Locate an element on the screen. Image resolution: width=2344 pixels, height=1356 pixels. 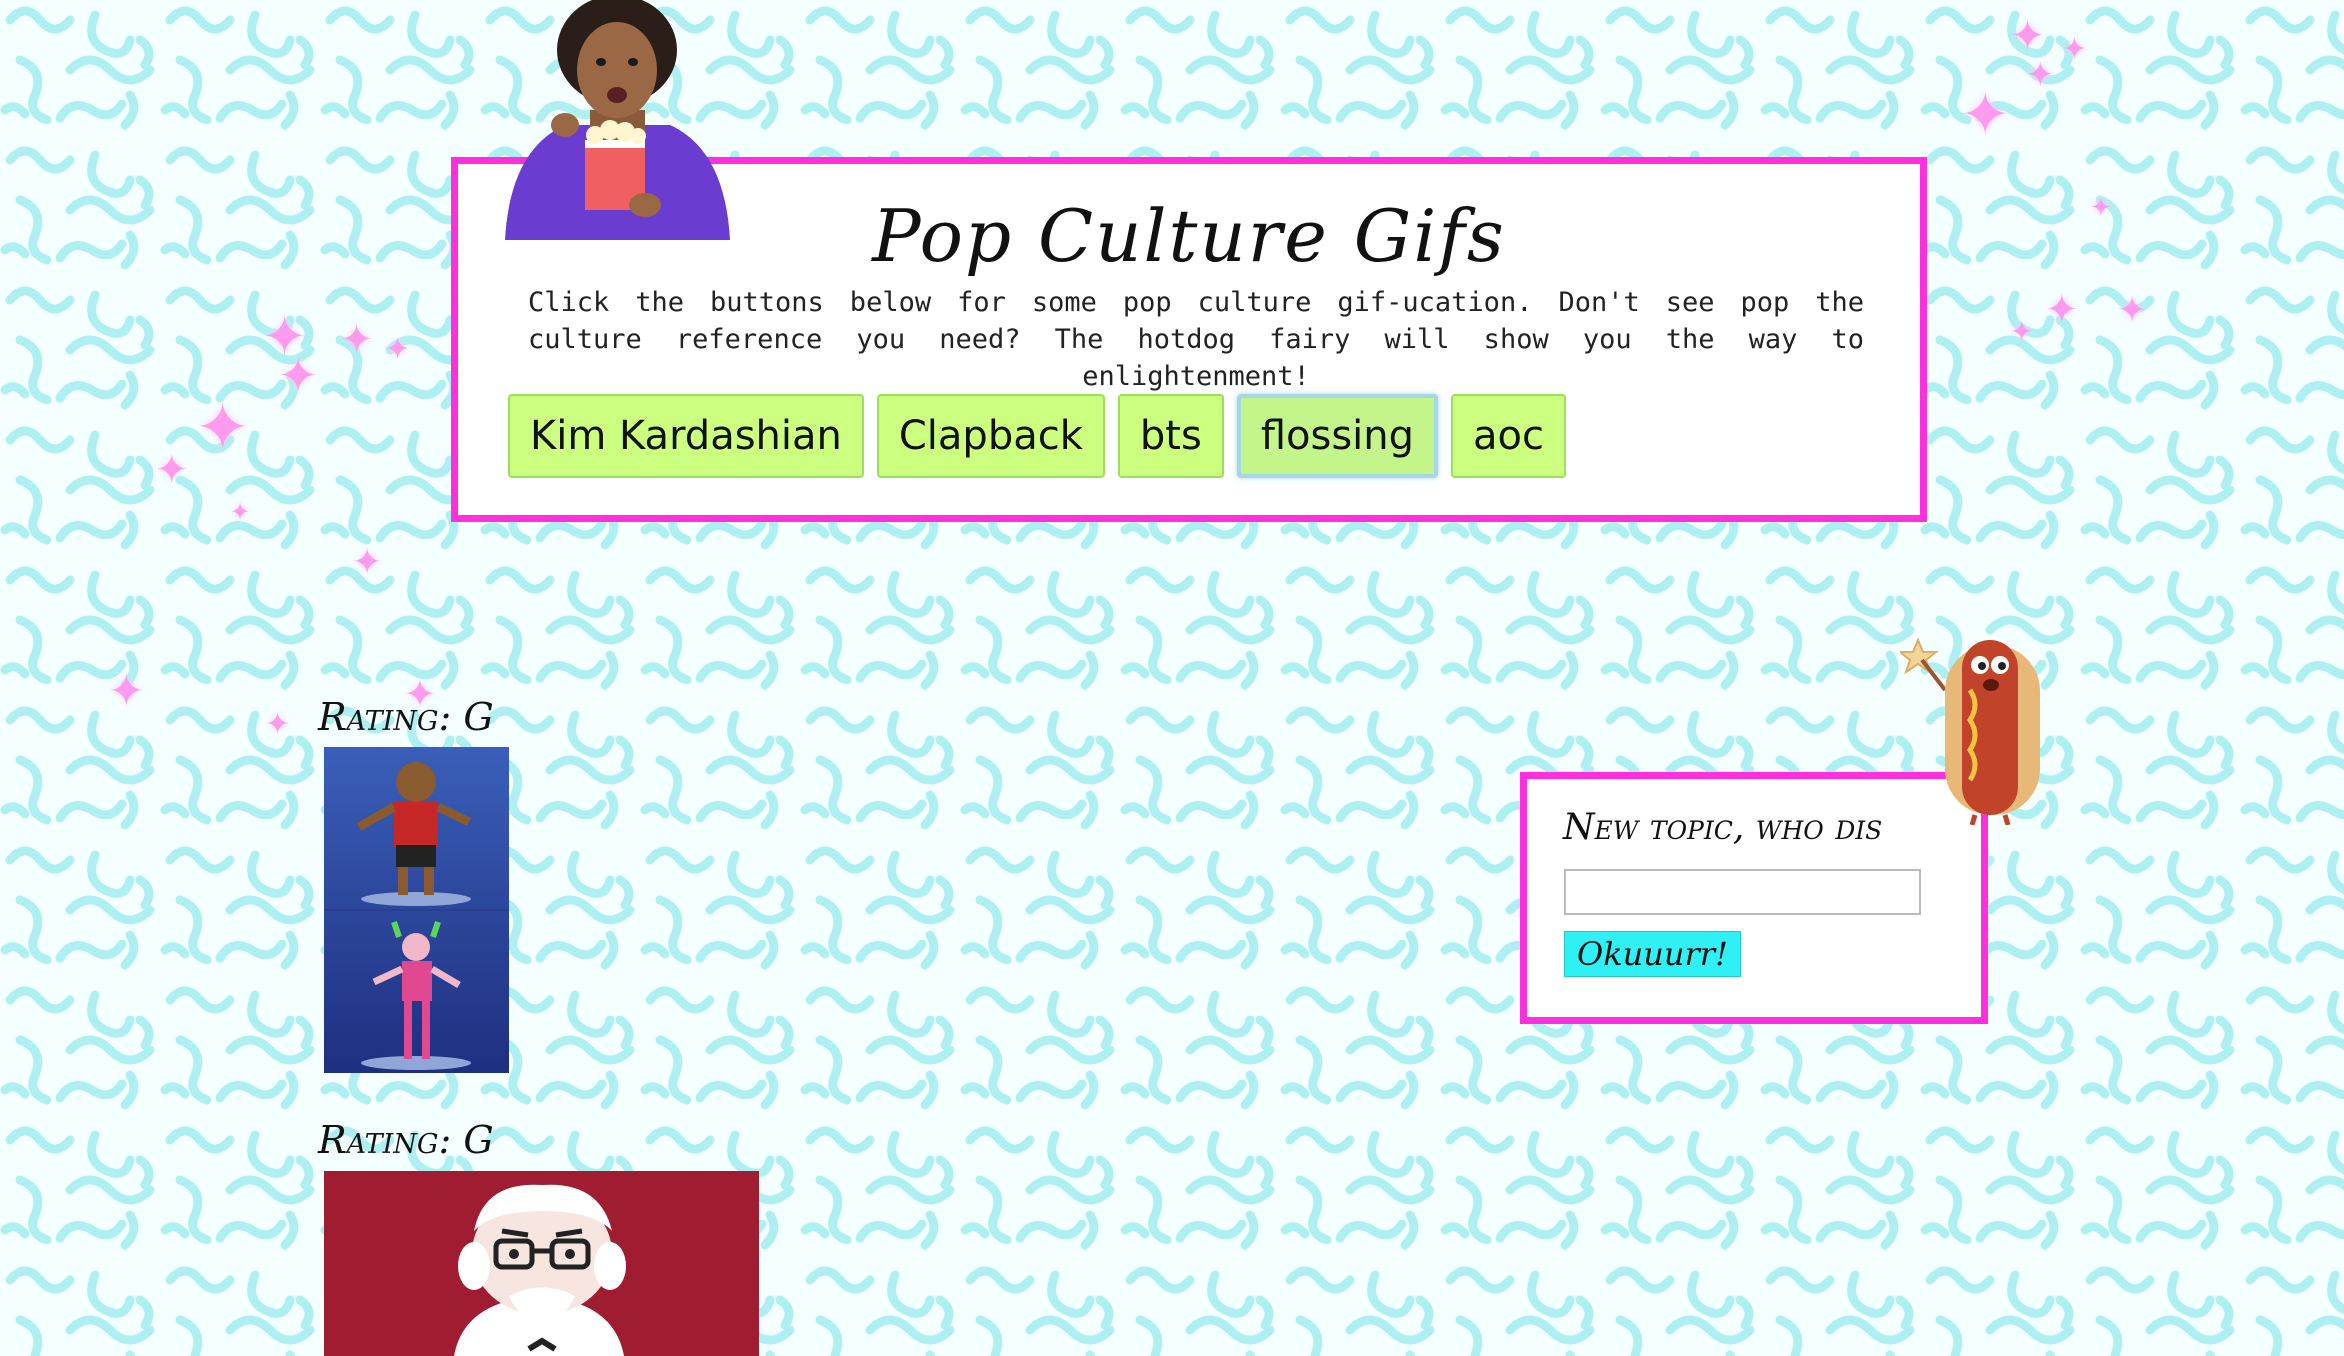
popcorn-woman-illustration is located at coordinates (617, 120).